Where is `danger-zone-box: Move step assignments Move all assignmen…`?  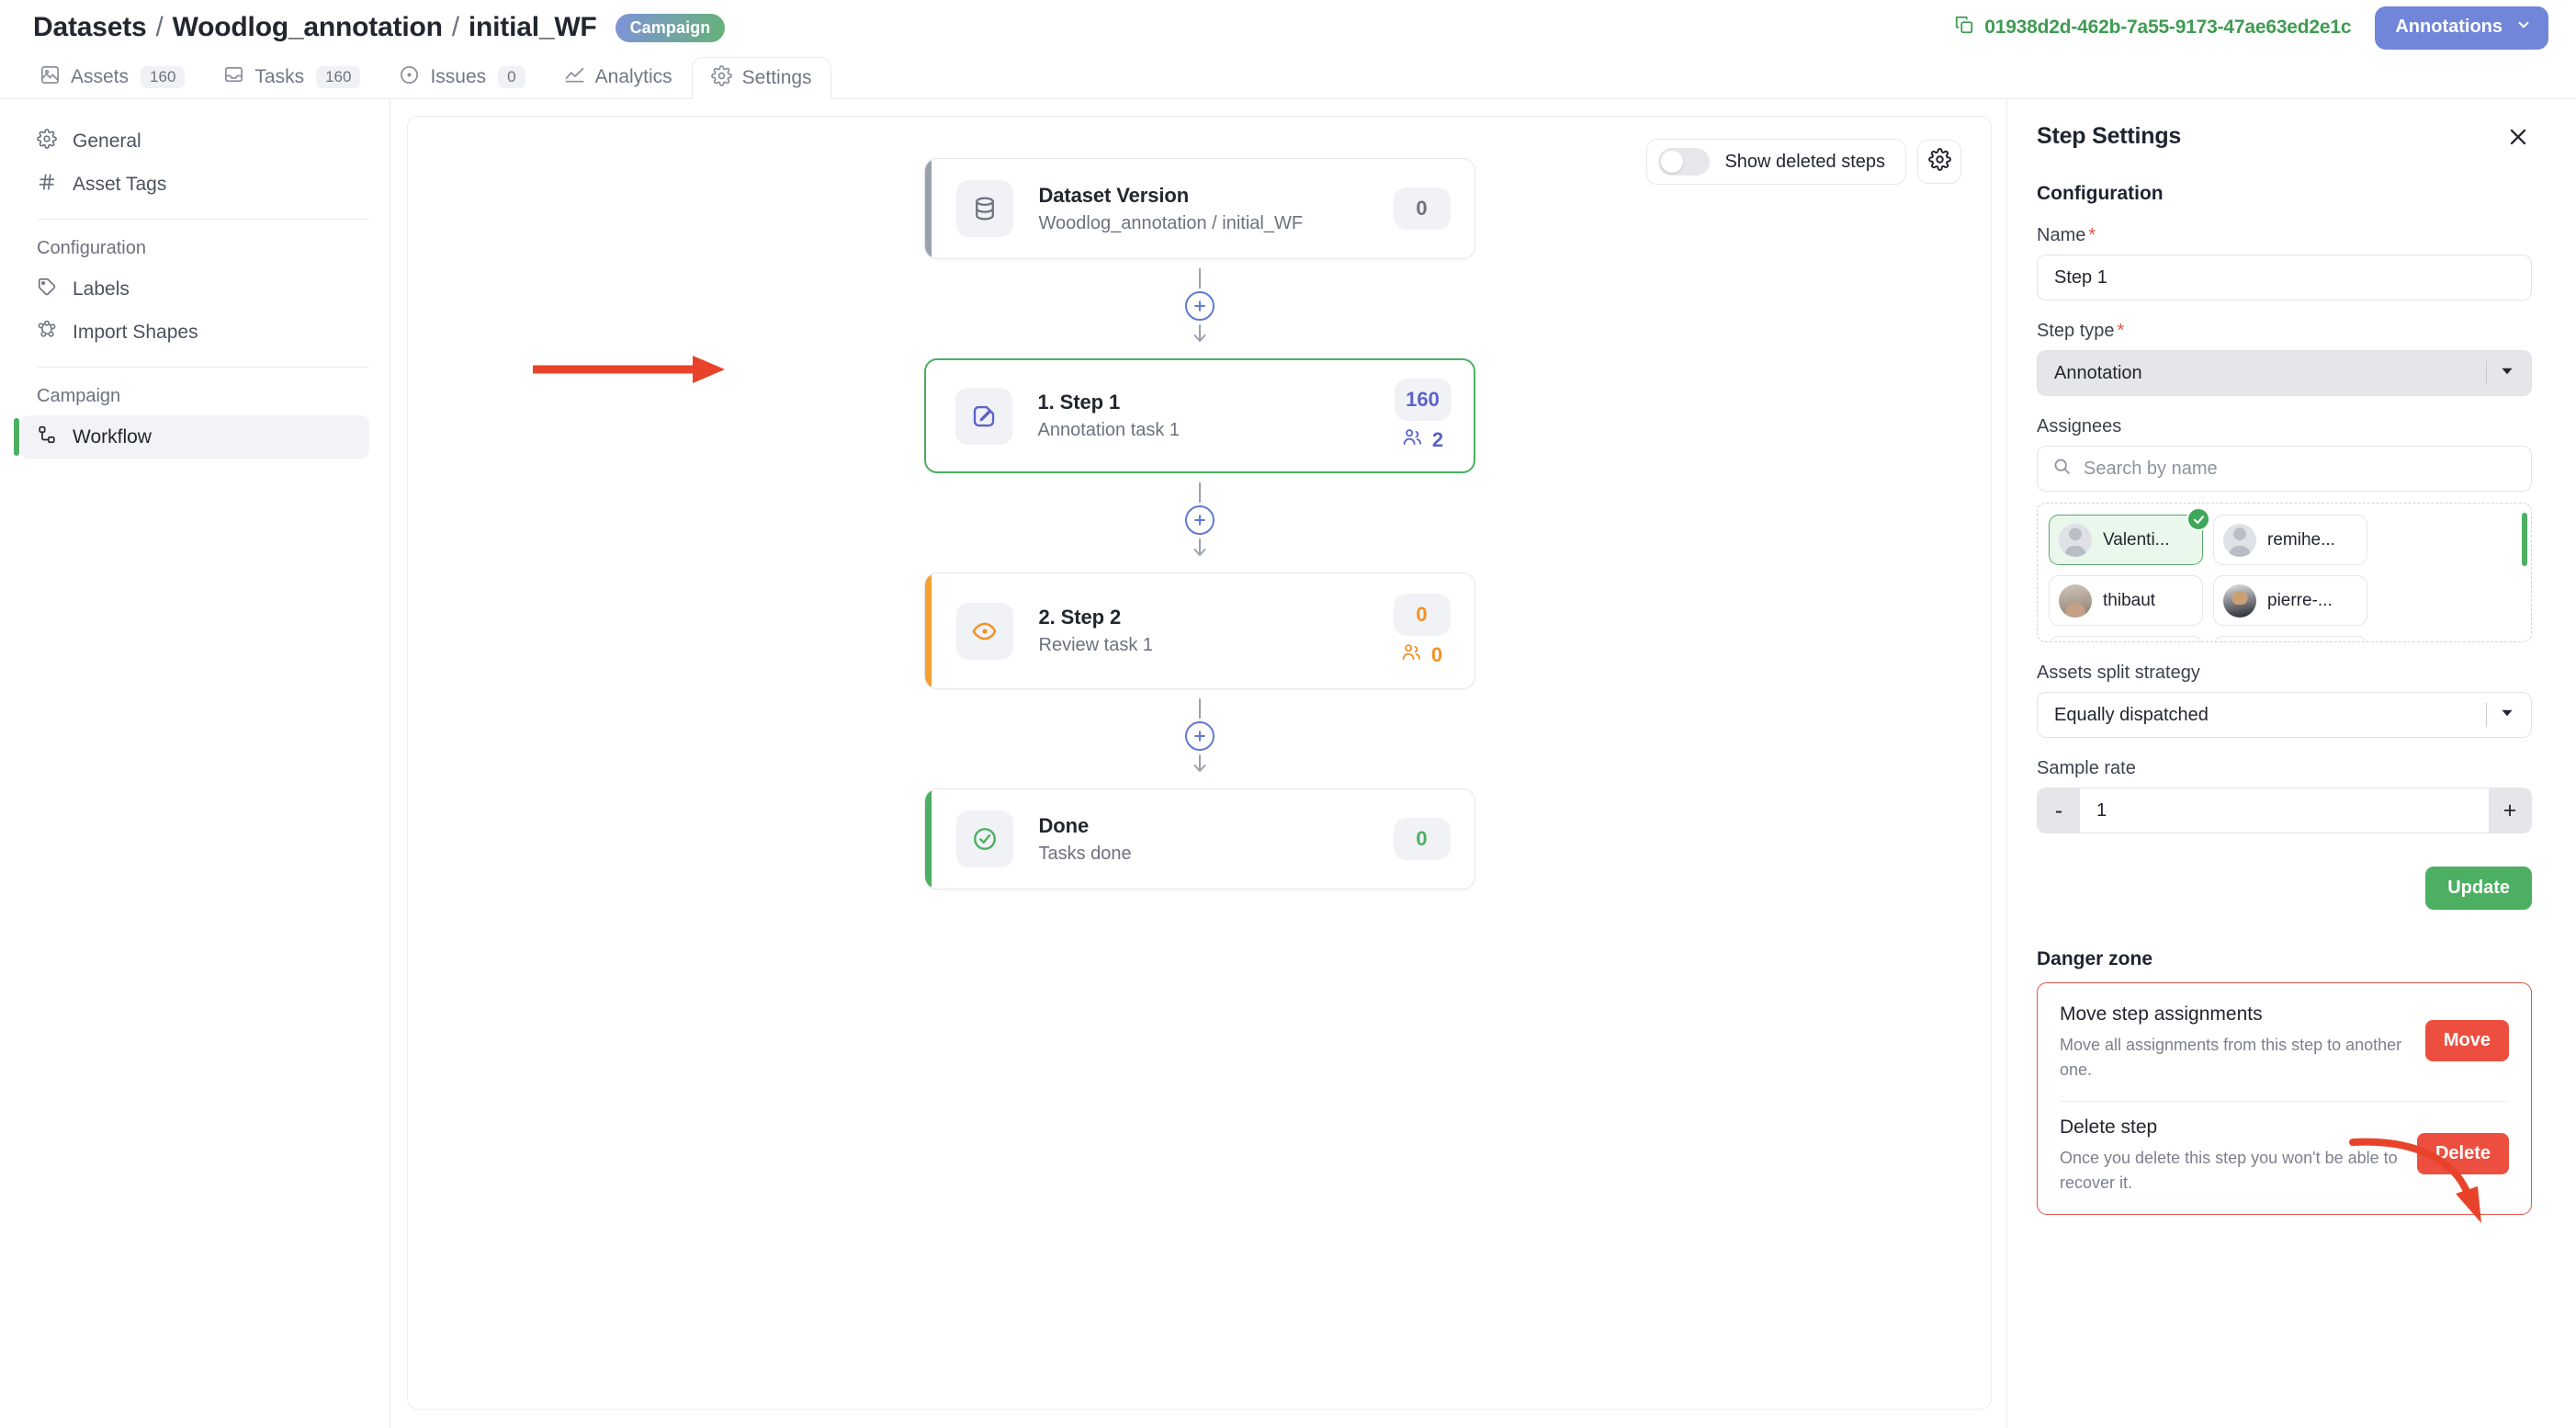
danger-zone-box: Move step assignments Move all assignmen… is located at coordinates (2284, 1098).